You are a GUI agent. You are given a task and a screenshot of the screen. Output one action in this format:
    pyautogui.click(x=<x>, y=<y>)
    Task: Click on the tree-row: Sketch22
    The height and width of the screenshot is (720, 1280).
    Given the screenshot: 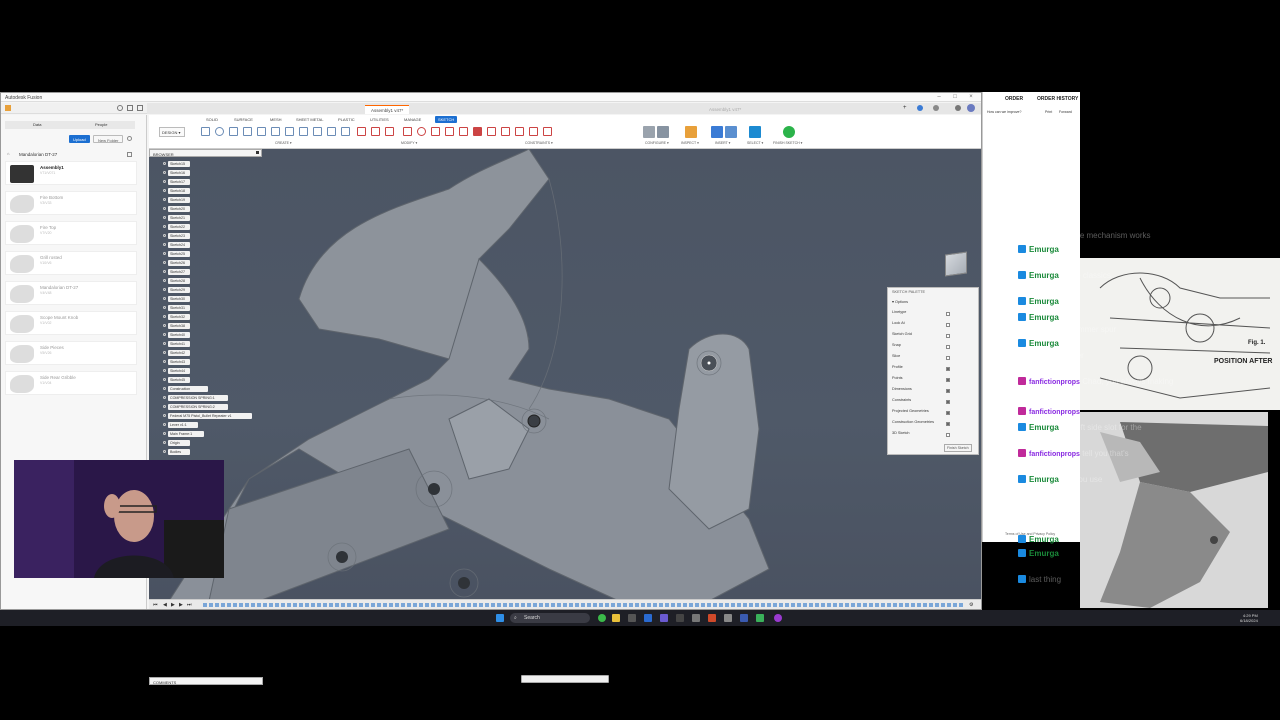 What is the action you would take?
    pyautogui.click(x=213, y=226)
    